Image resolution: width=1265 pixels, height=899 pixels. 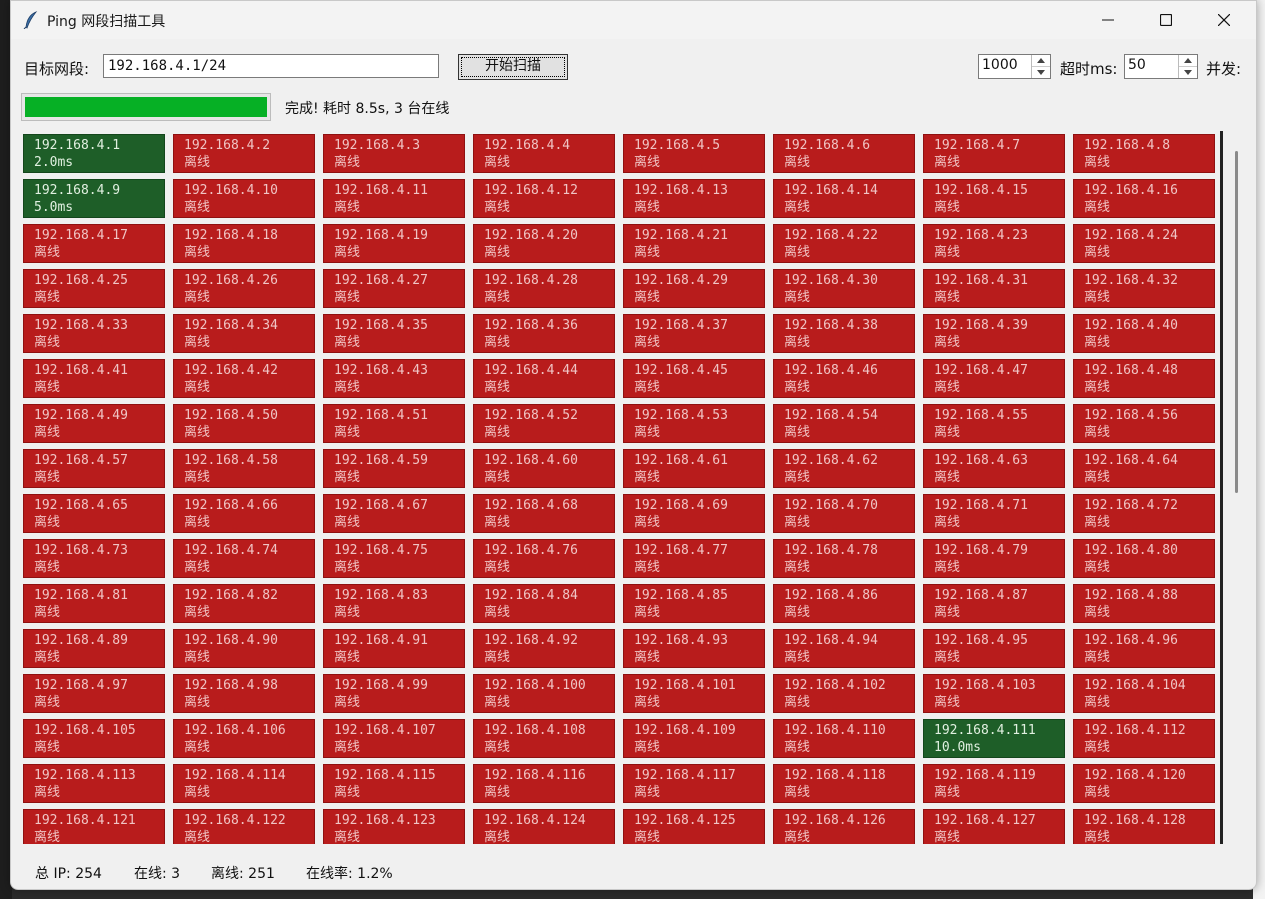 I want to click on ip-cell: 192.168.4.80 离线, so click(x=1144, y=558).